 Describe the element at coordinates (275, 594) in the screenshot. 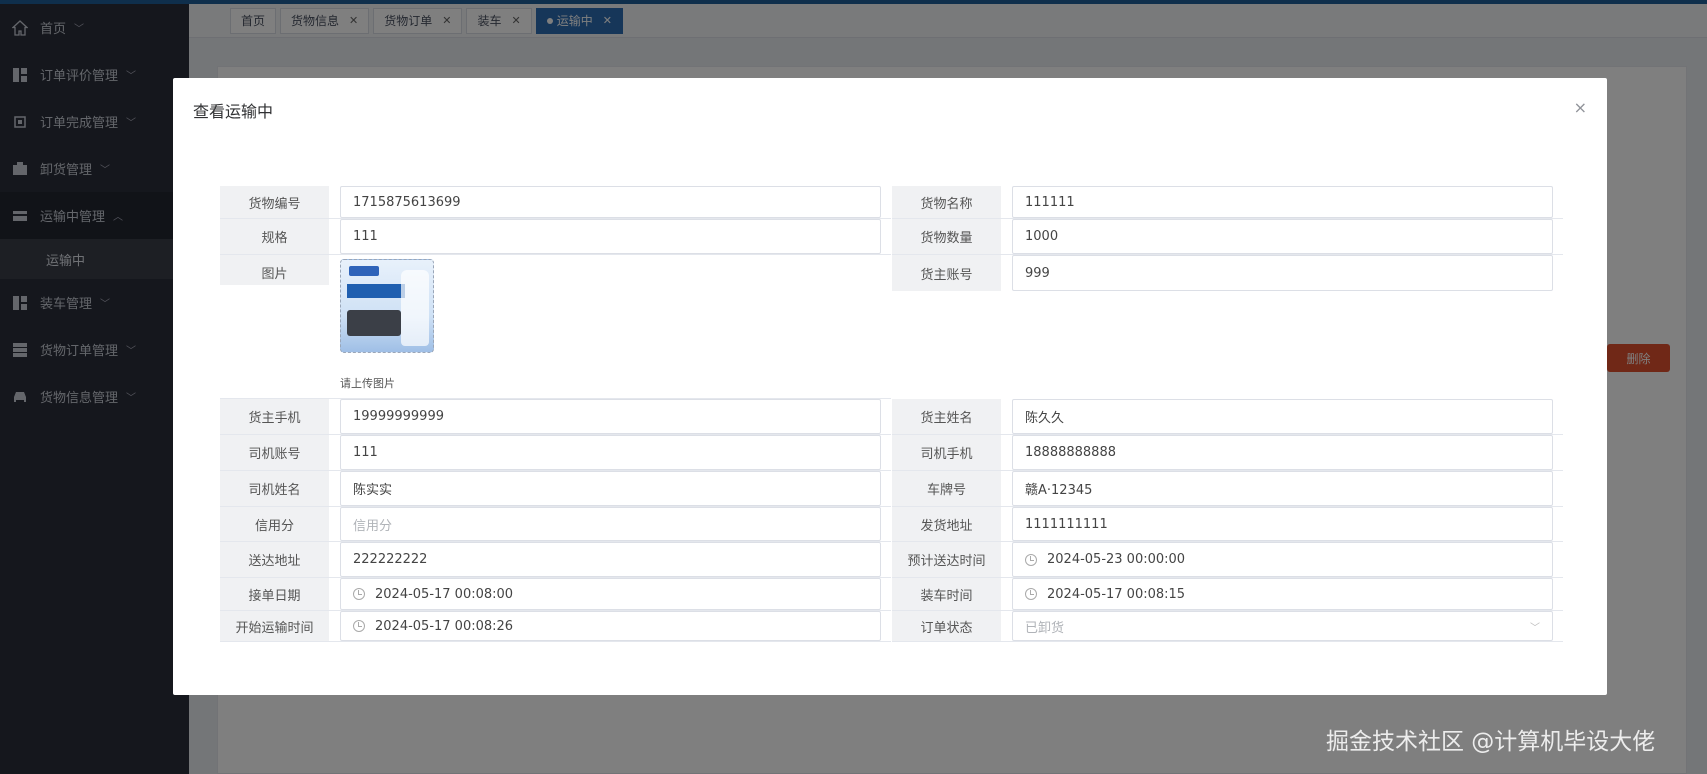

I see `field-label: 接单日期` at that location.